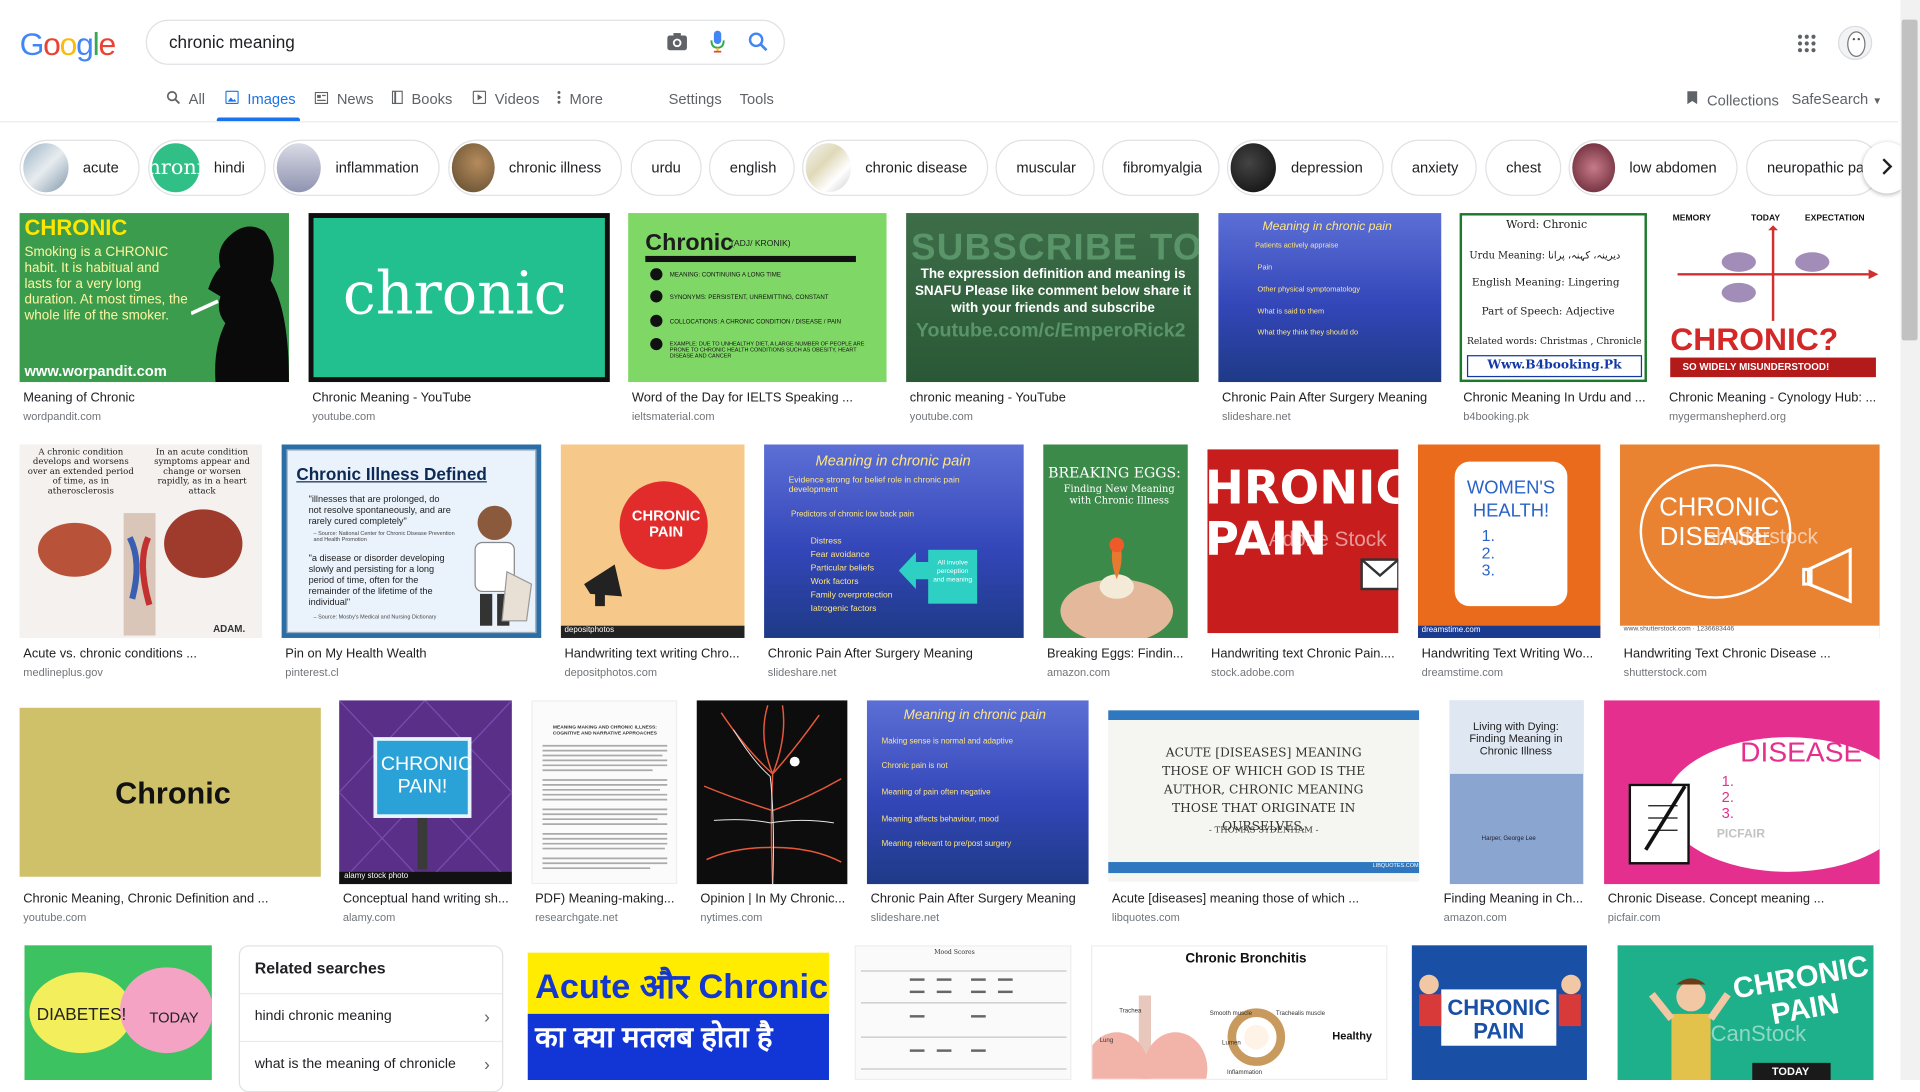 This screenshot has width=1920, height=1092. What do you see at coordinates (1305, 167) in the screenshot?
I see `chip-depression: depression` at bounding box center [1305, 167].